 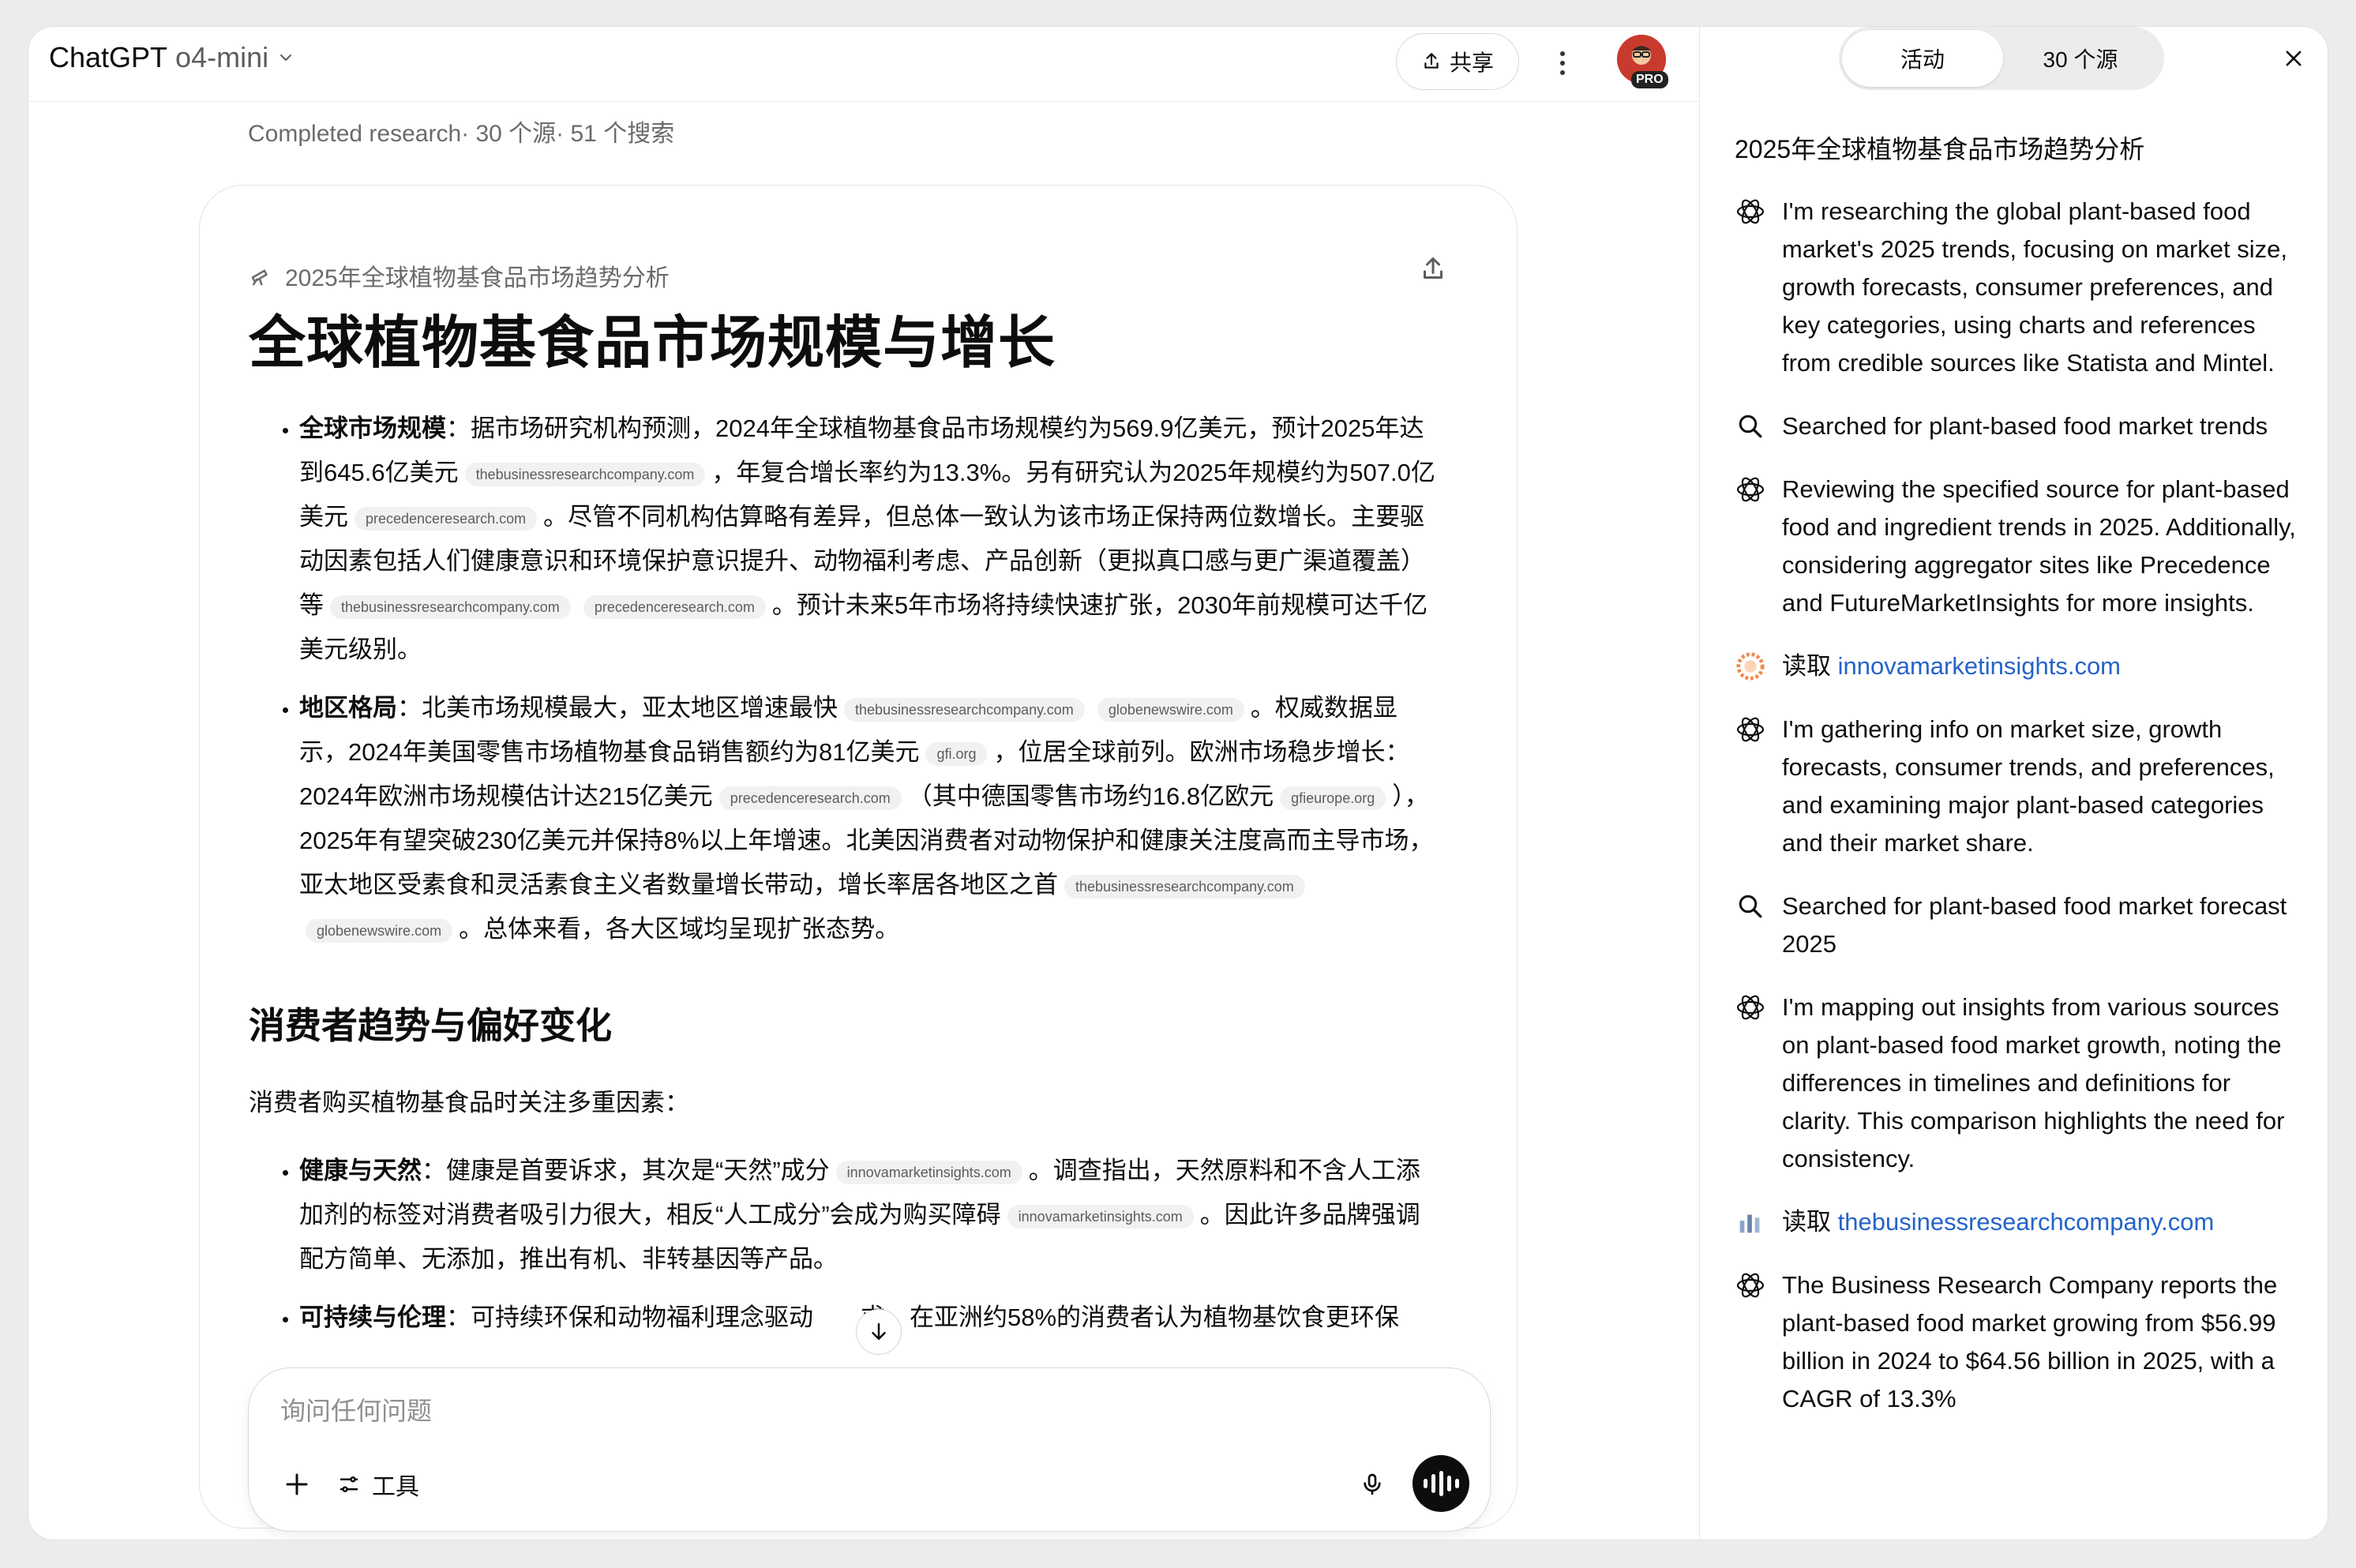 I want to click on activity-item: 读取 innovamarketinsights.com, so click(x=2019, y=666).